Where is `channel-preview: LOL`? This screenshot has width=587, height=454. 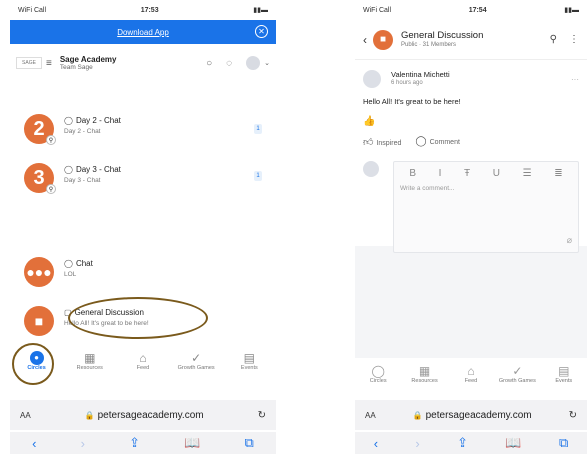 channel-preview: LOL is located at coordinates (70, 274).